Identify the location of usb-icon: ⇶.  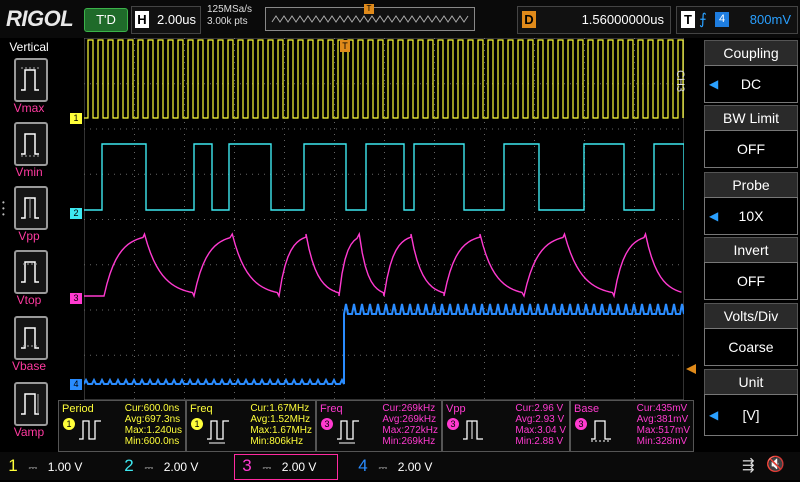
(748, 465).